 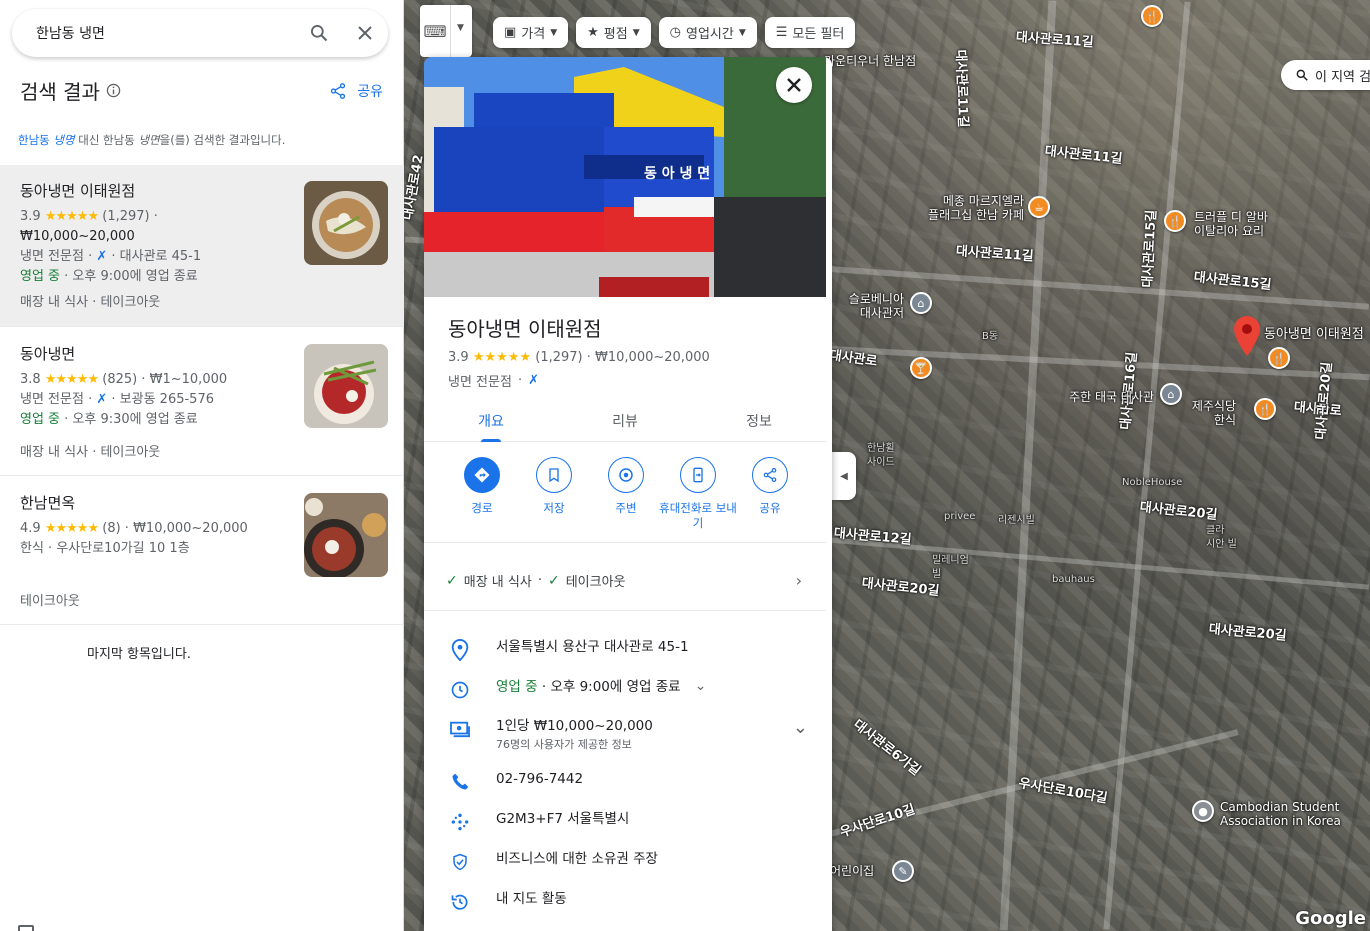 I want to click on history-icon, so click(x=459, y=902).